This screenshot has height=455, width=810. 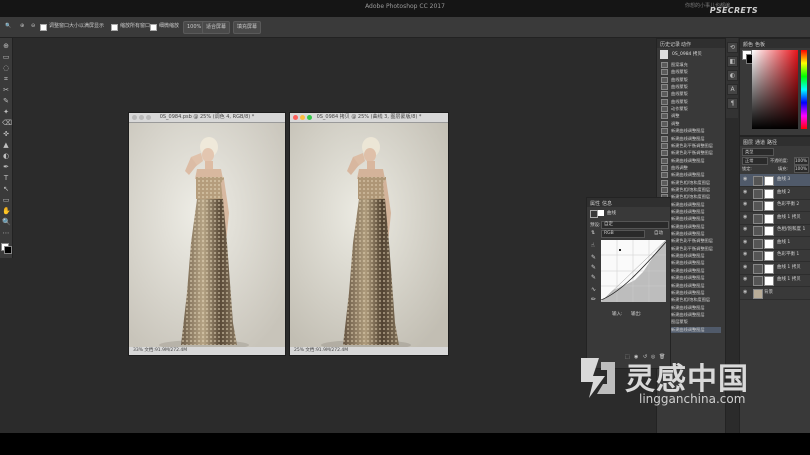 I want to click on tab-properties: 属性, so click(x=595, y=203).